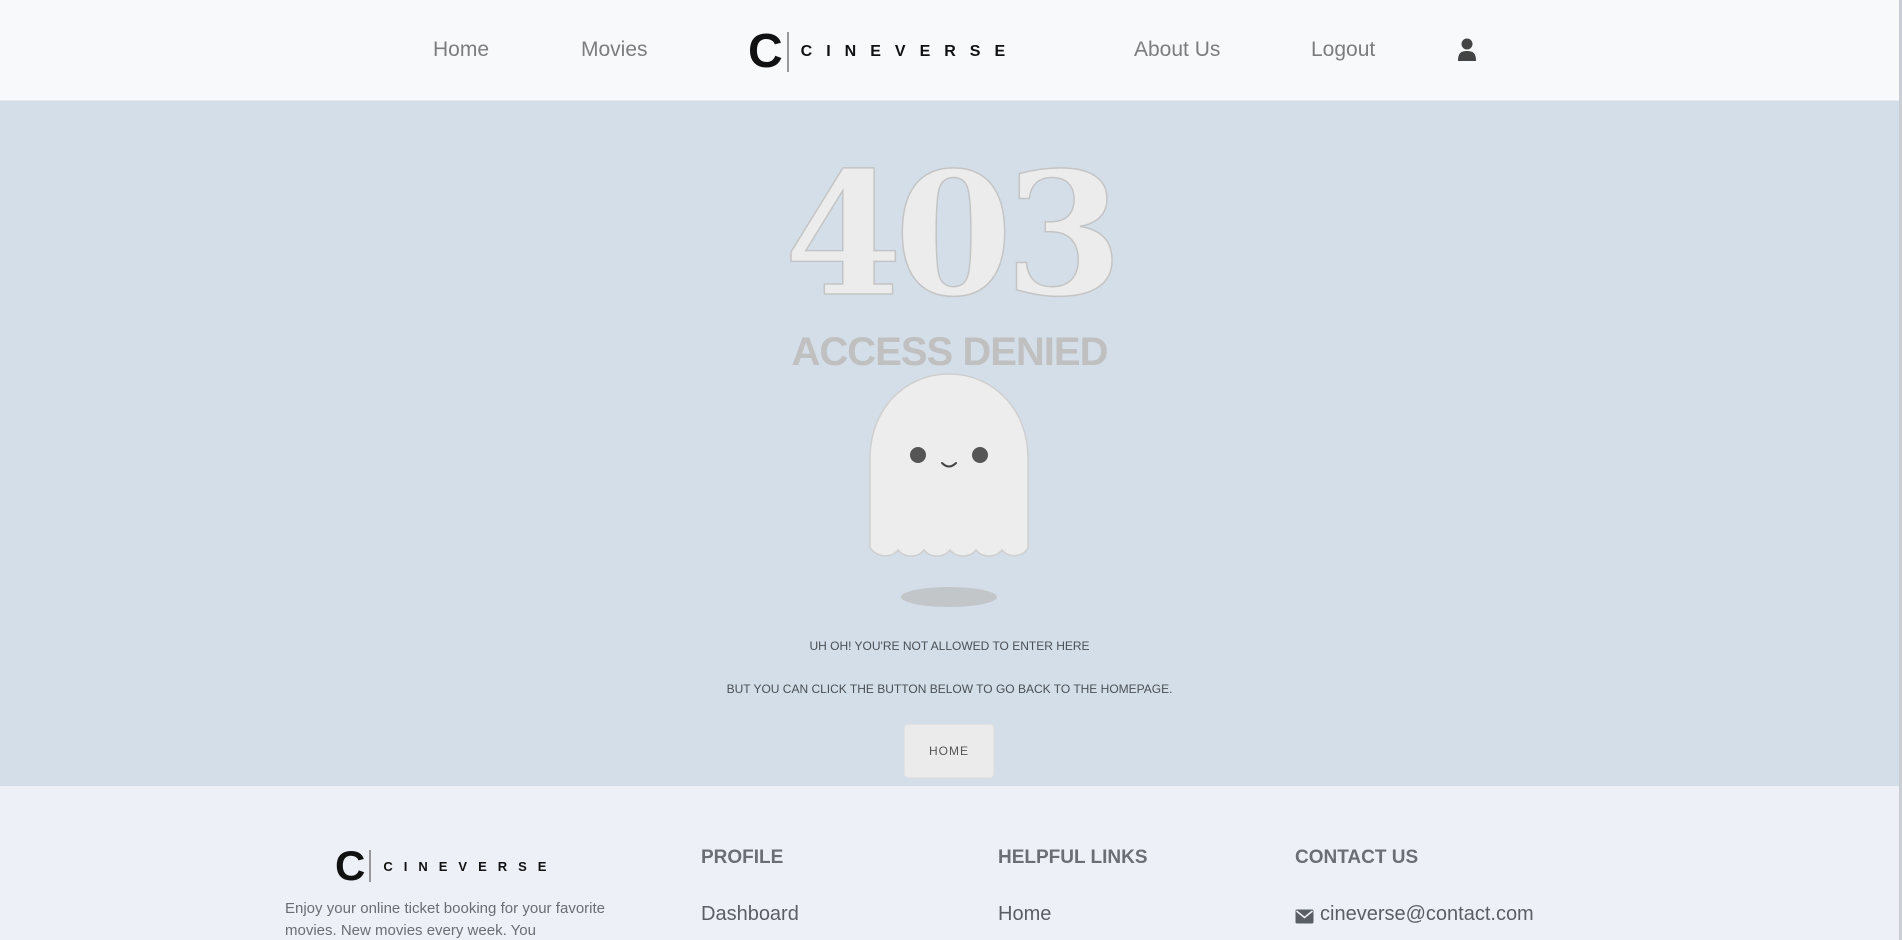 The width and height of the screenshot is (1902, 940). What do you see at coordinates (750, 914) in the screenshot?
I see `footer-dashboard-link: Dashboard` at bounding box center [750, 914].